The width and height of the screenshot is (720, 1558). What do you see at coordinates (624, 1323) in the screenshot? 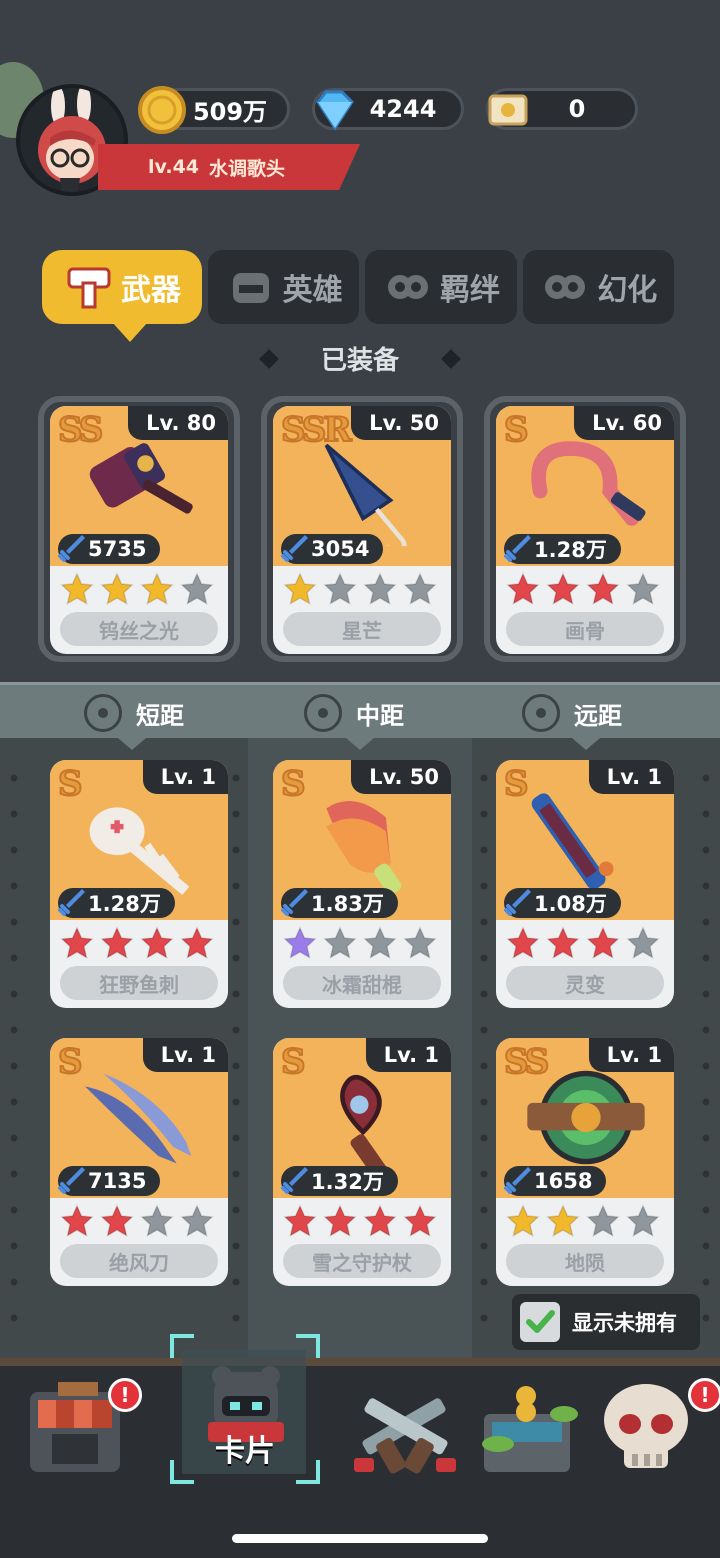
I see `show-unowned-label: 显示未拥有` at bounding box center [624, 1323].